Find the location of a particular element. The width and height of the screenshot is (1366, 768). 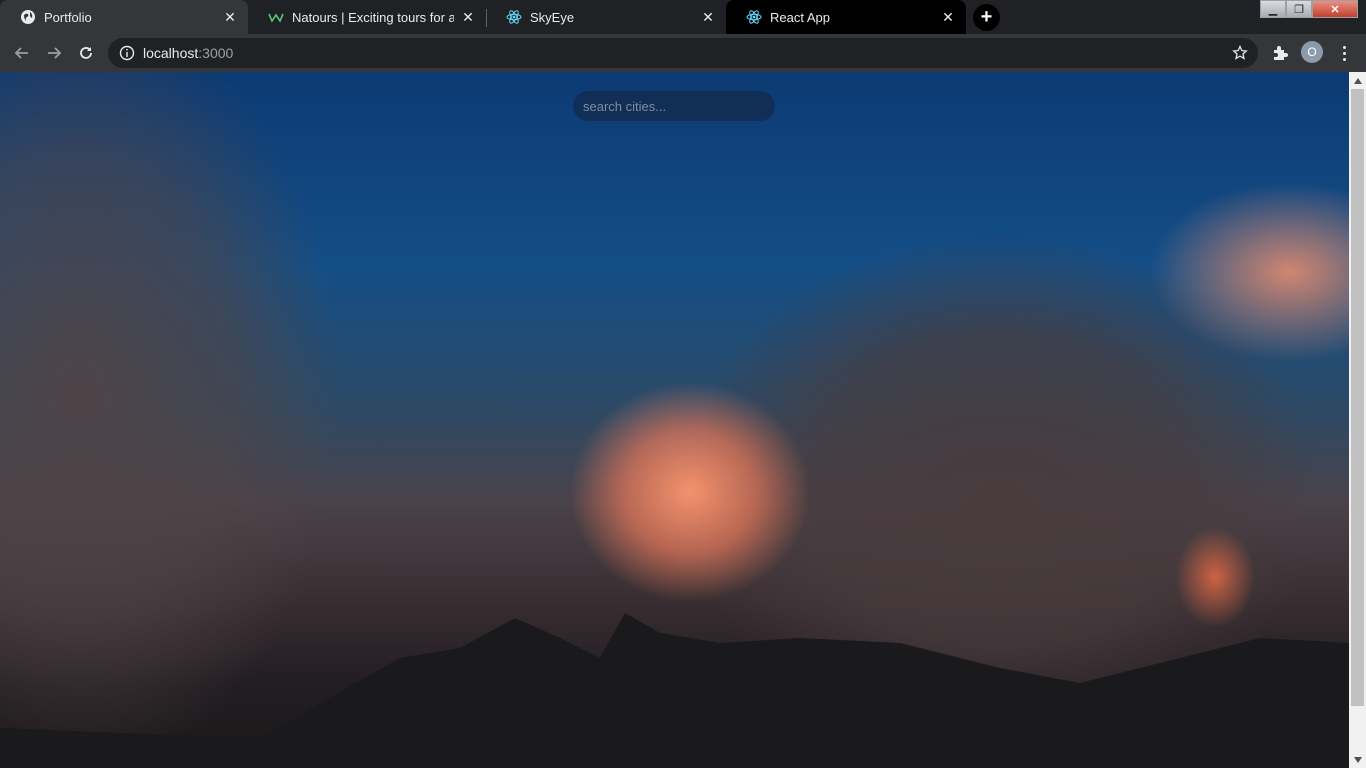

profile-avatar: O is located at coordinates (1312, 52).